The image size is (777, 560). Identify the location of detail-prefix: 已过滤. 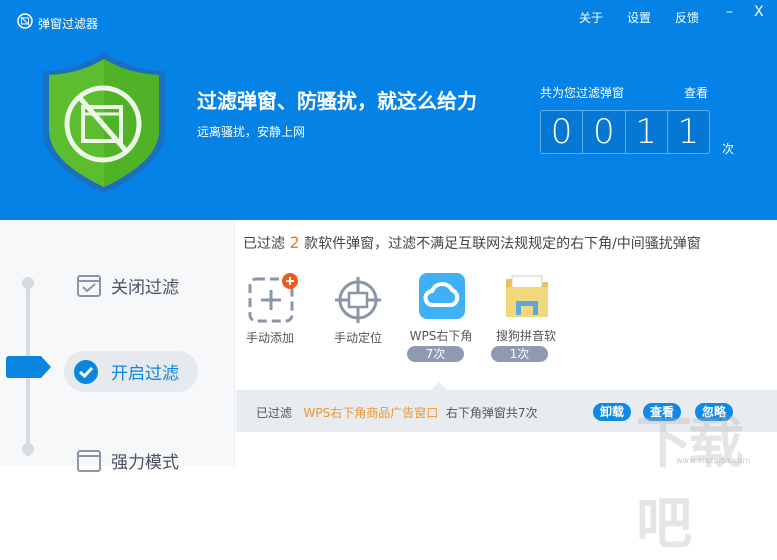
(274, 413).